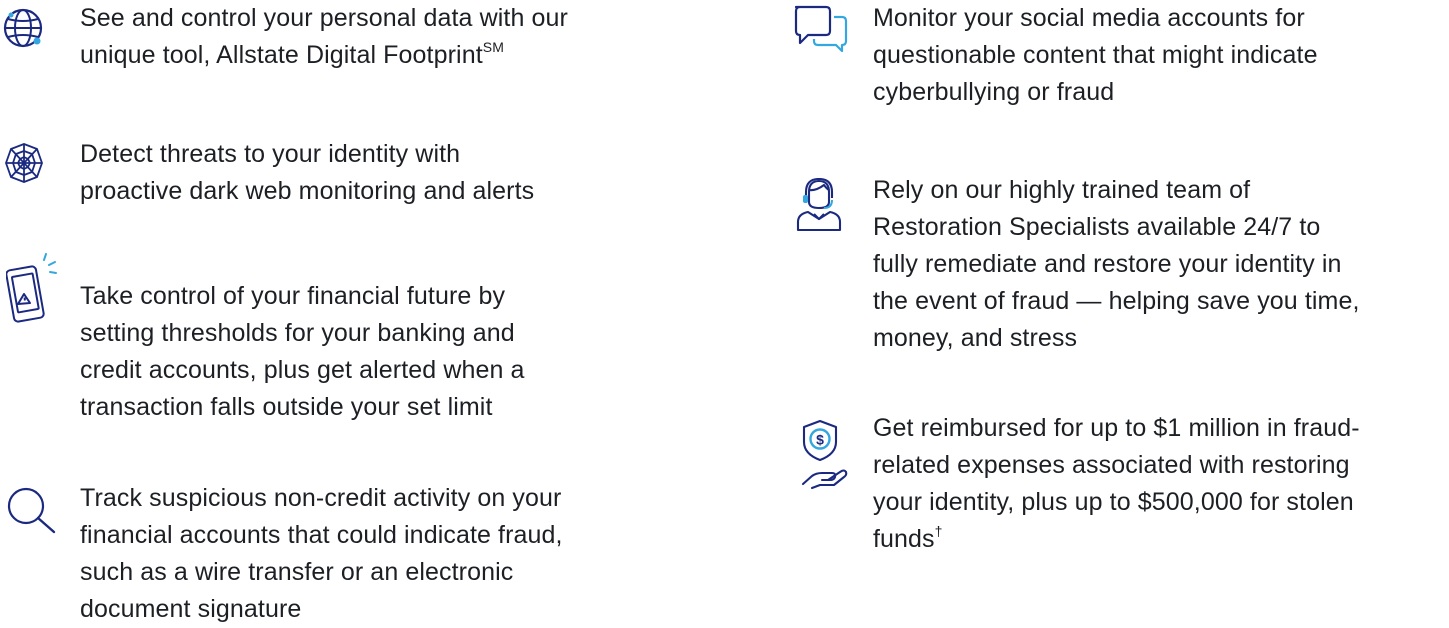  What do you see at coordinates (1116, 539) in the screenshot?
I see `feature-line: funds†` at bounding box center [1116, 539].